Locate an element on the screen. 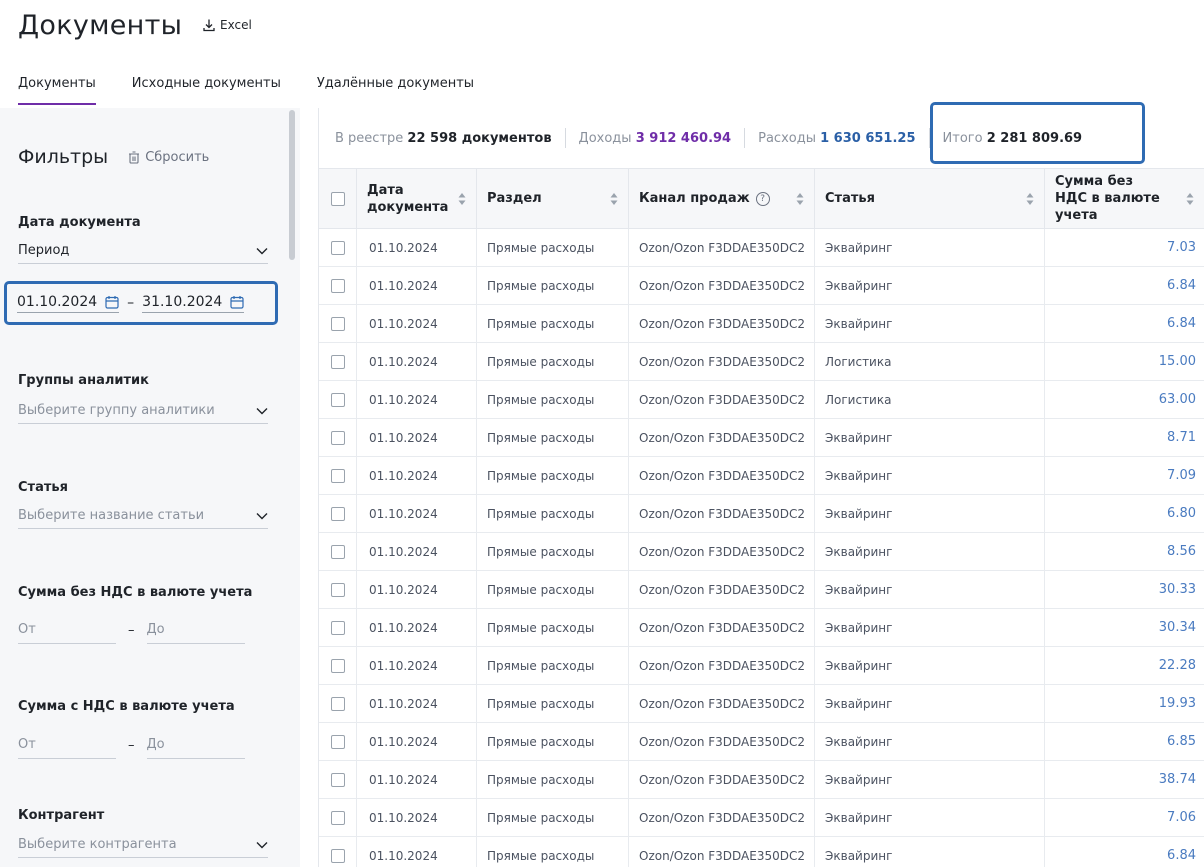  reset-filters-button: Сбросить is located at coordinates (168, 157).